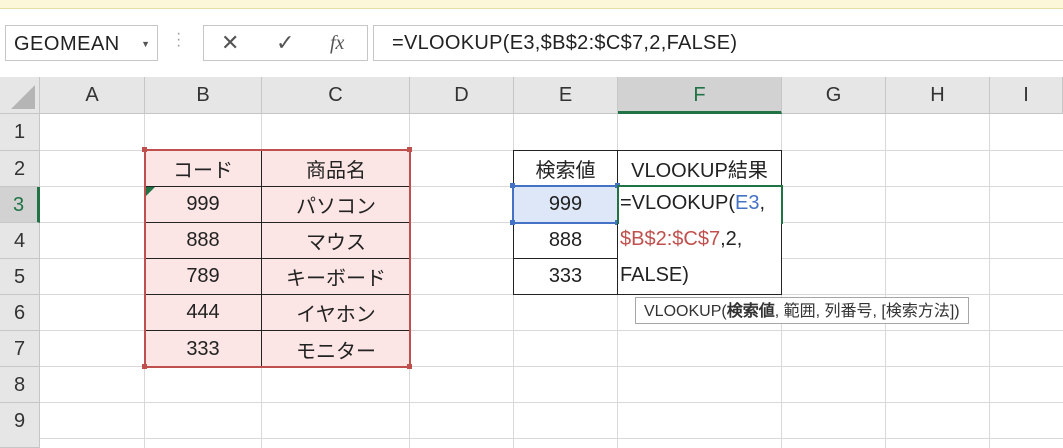  Describe the element at coordinates (531, 4) in the screenshot. I see `top-strip` at that location.